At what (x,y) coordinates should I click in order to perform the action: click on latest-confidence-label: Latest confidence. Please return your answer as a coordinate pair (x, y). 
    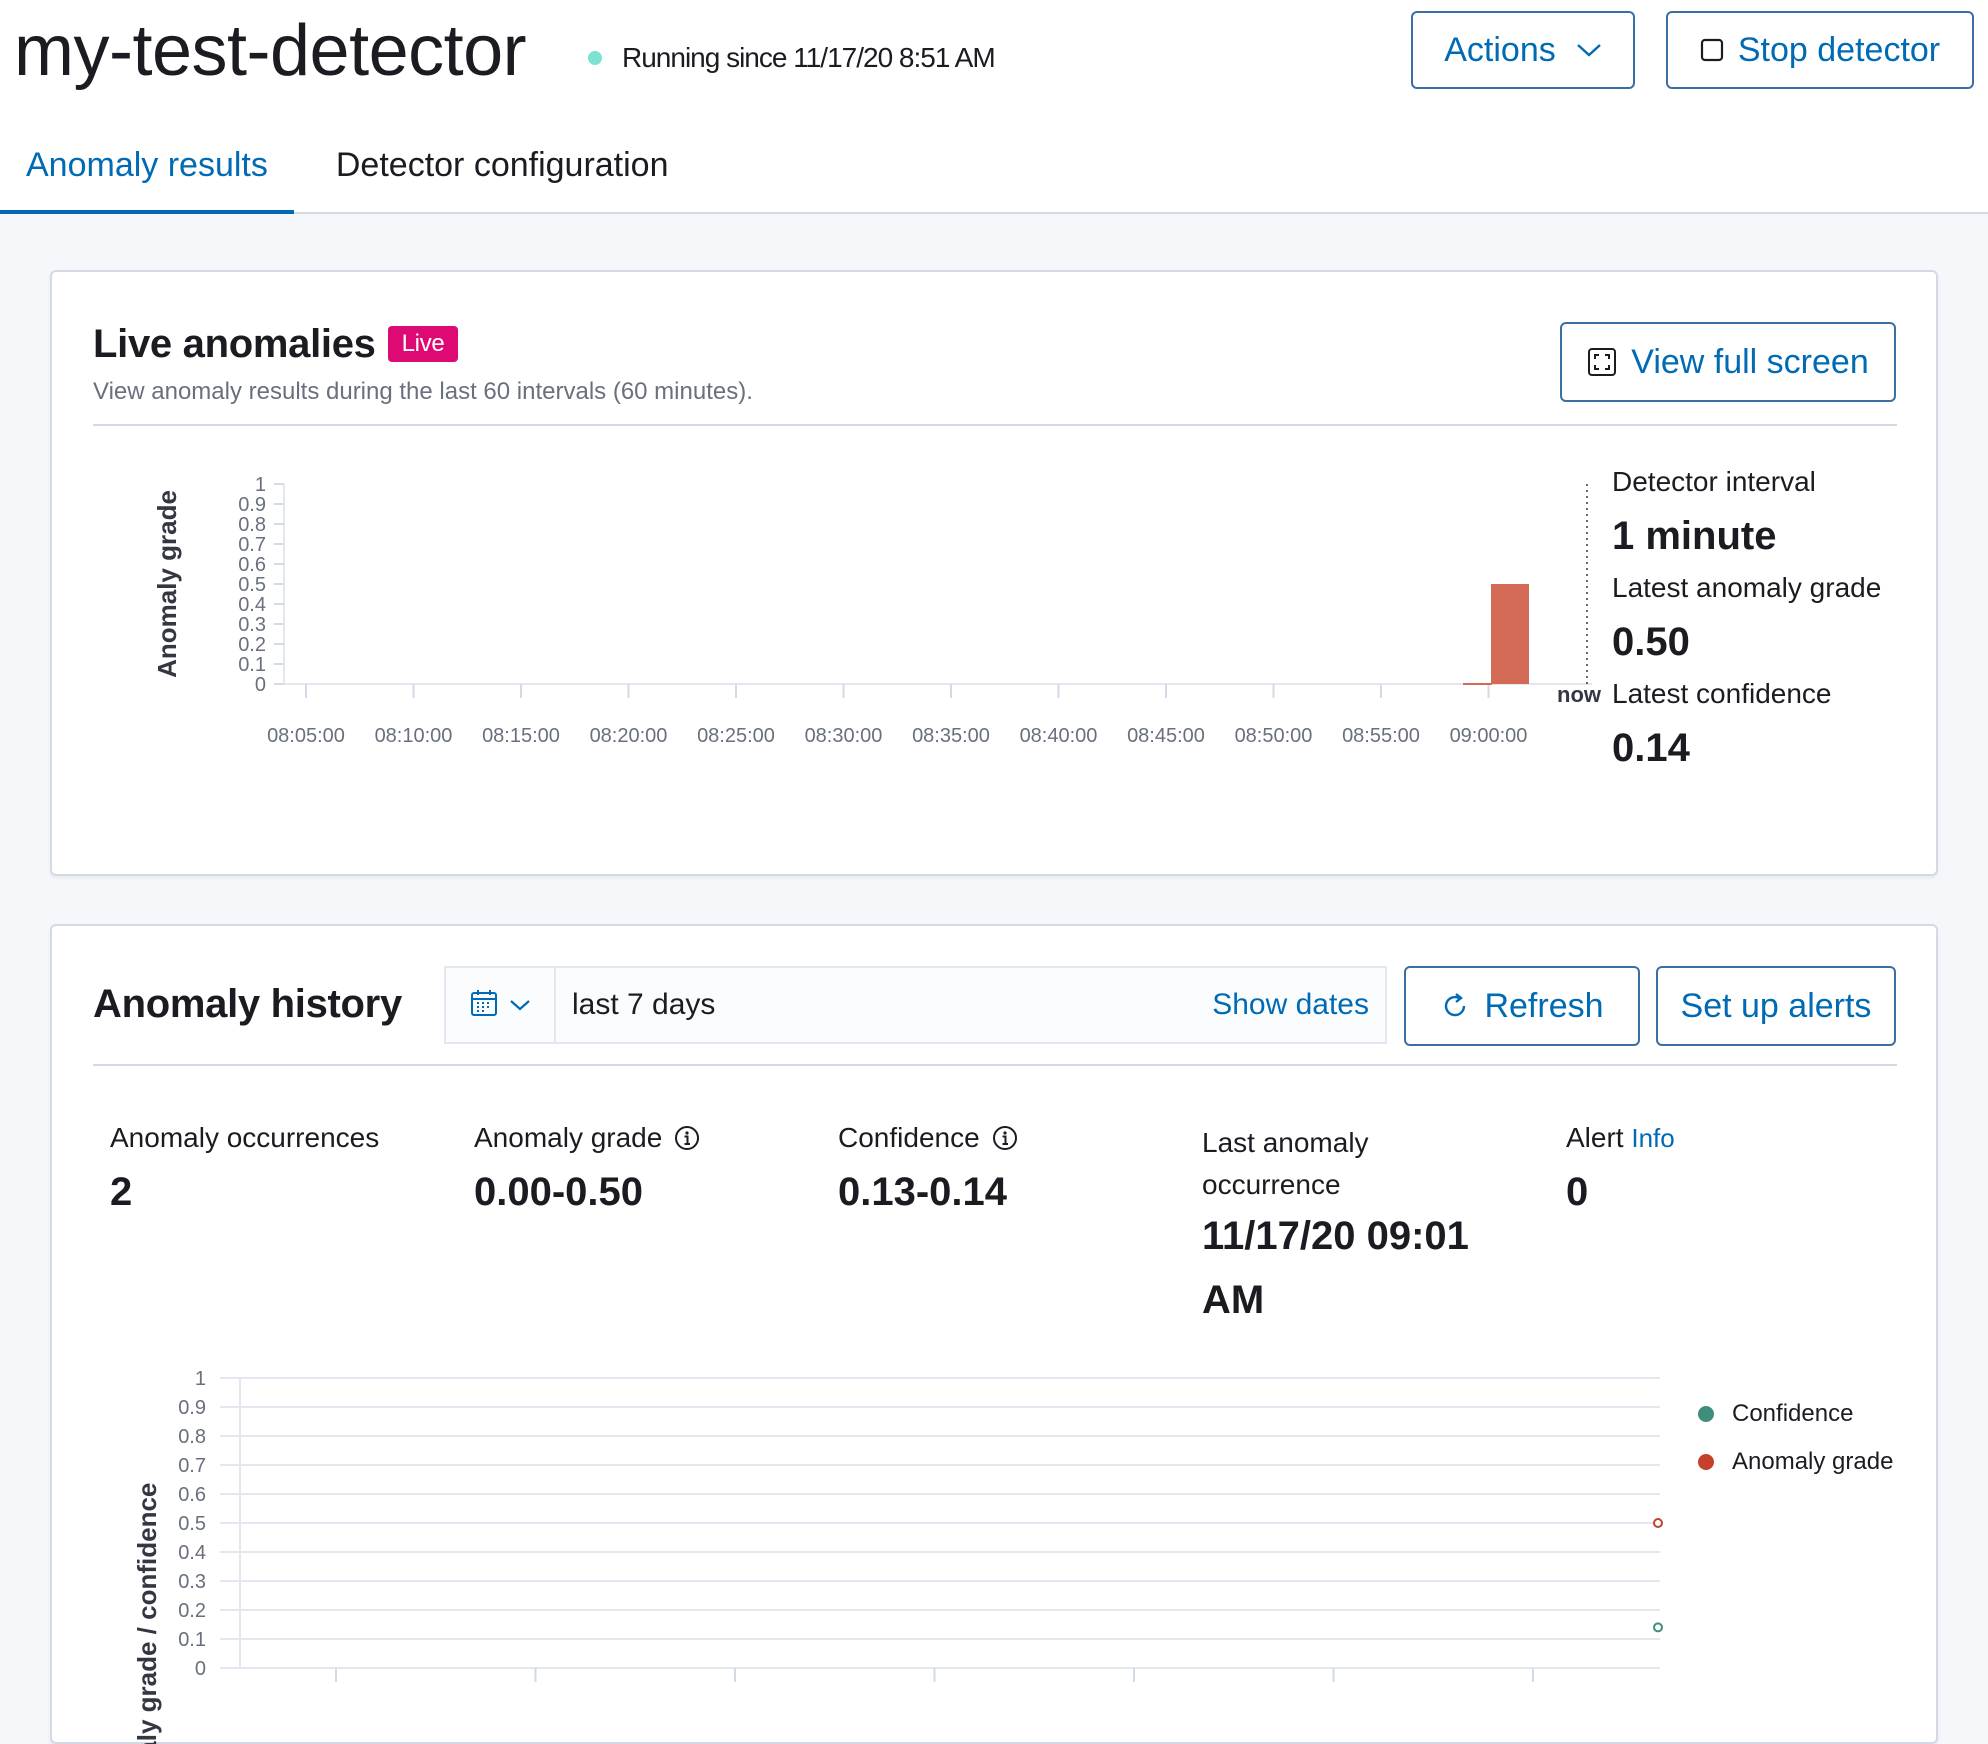
    Looking at the image, I should click on (1722, 693).